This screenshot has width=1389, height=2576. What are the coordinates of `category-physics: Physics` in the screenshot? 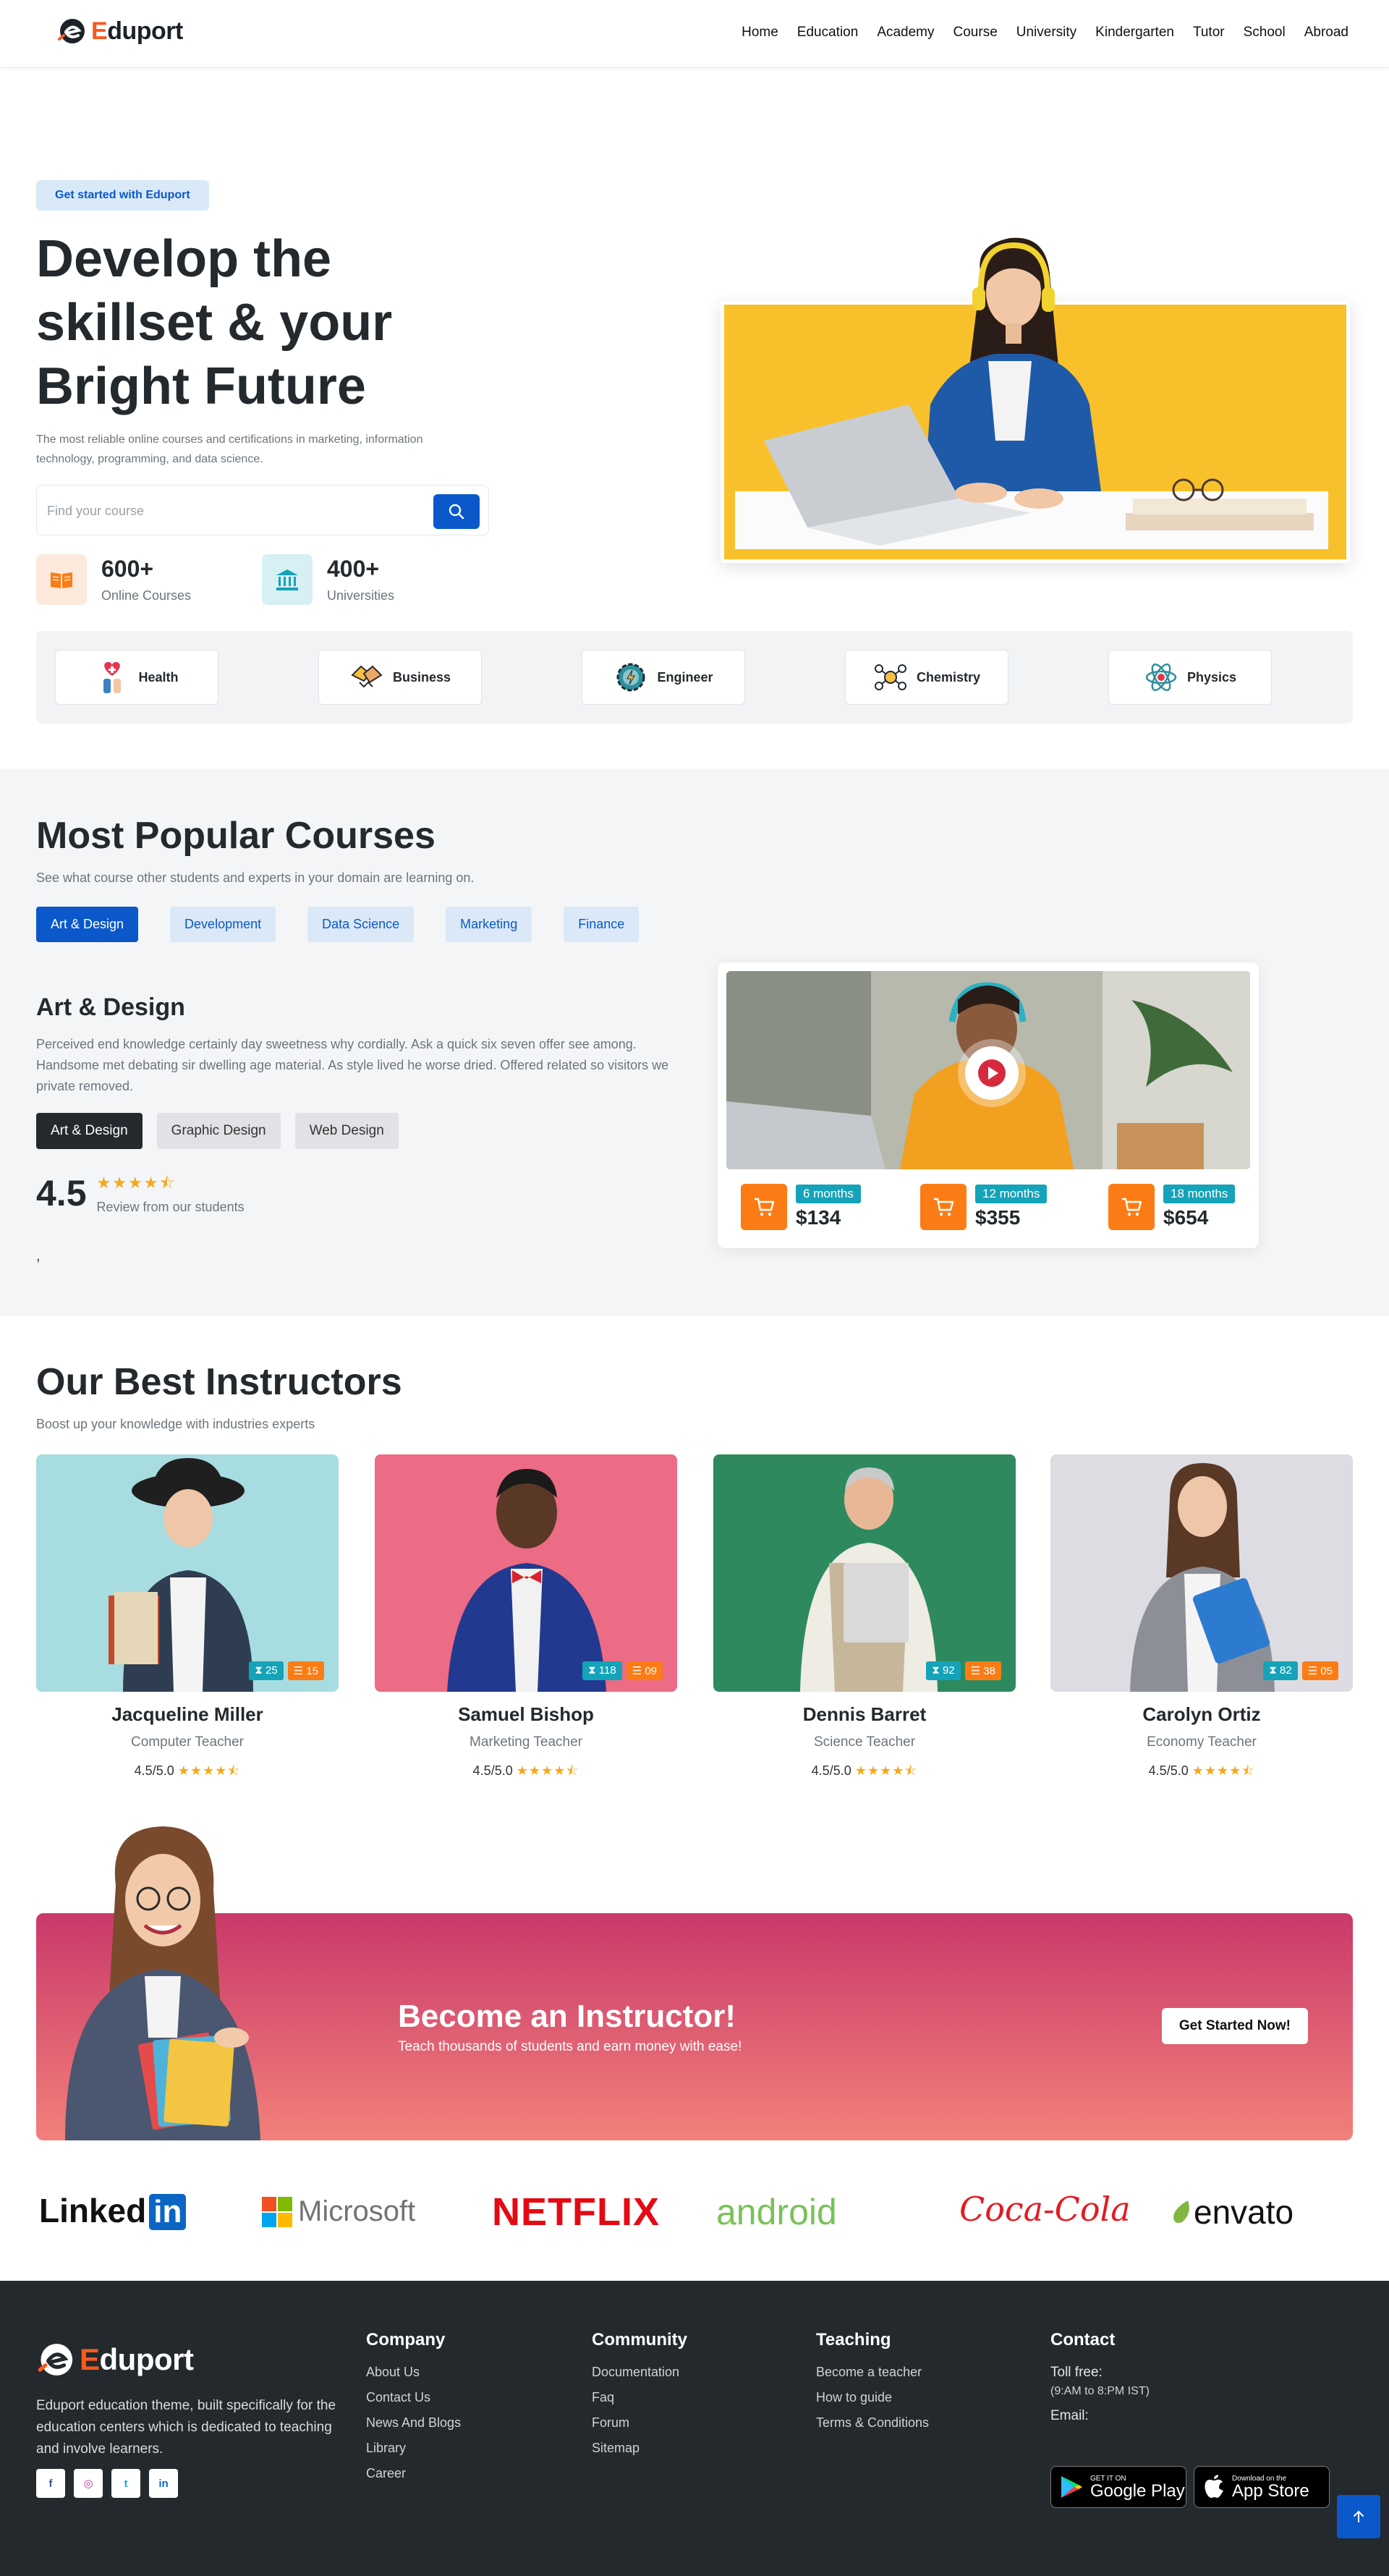 It's located at (1190, 677).